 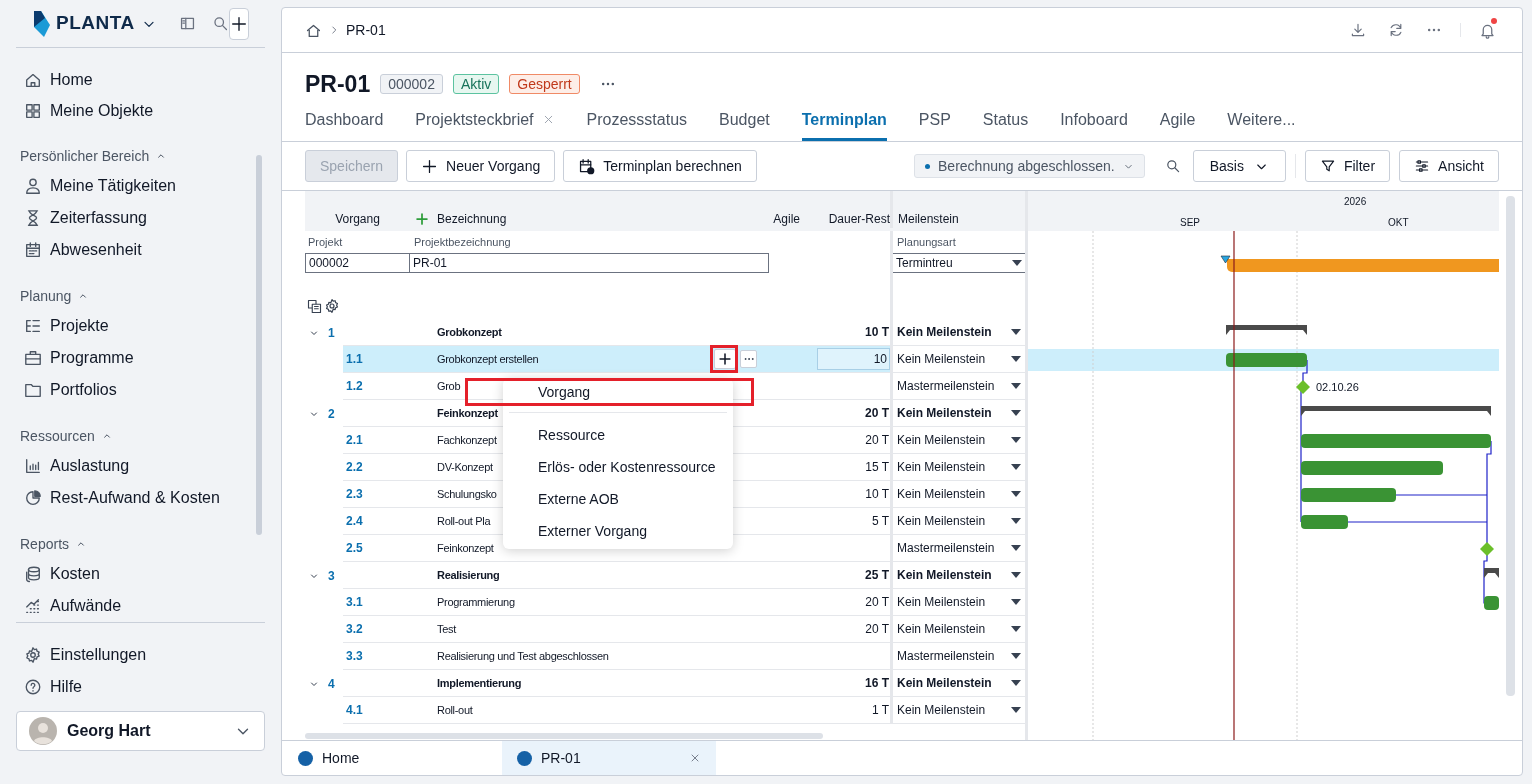 I want to click on baseline-dropdown: Basis, so click(x=1239, y=166).